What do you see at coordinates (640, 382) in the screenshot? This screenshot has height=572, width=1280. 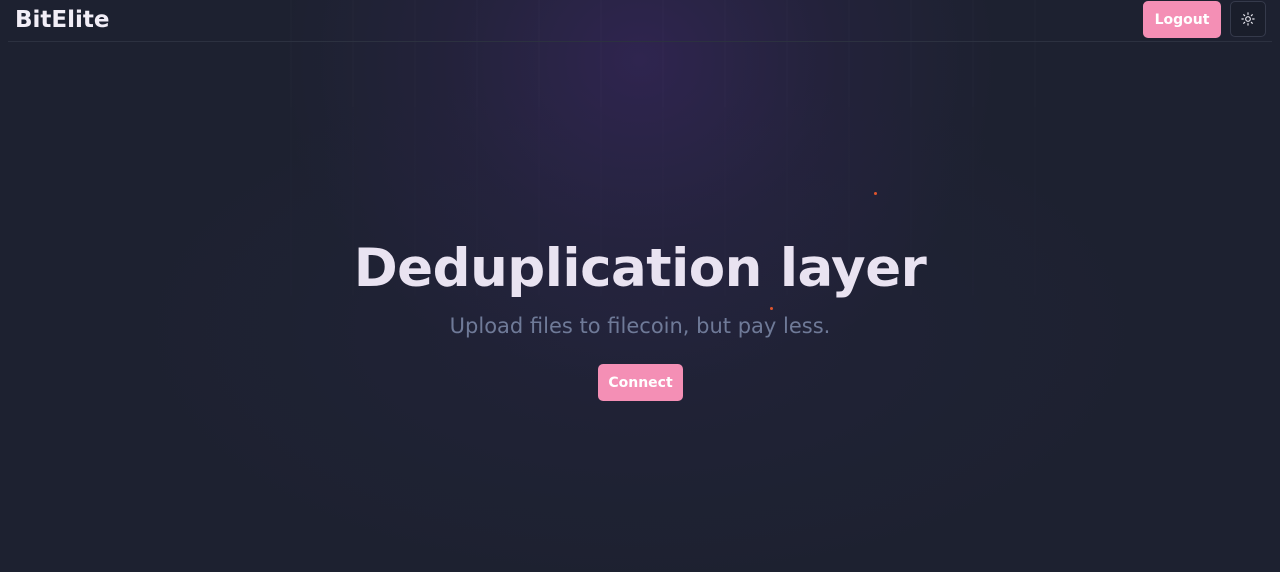 I see `connect-button: Connect` at bounding box center [640, 382].